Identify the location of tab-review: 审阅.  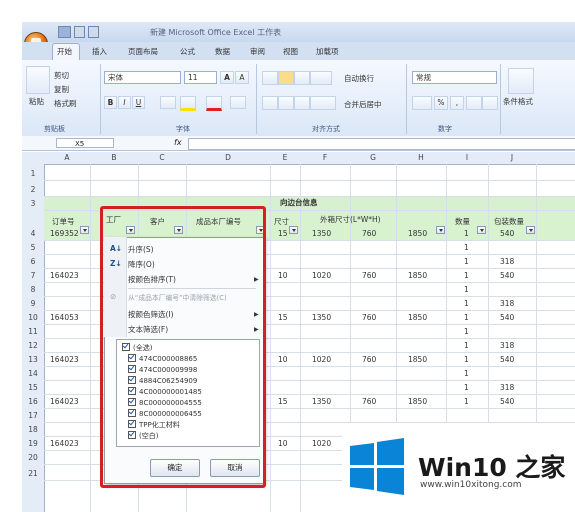
(257, 51).